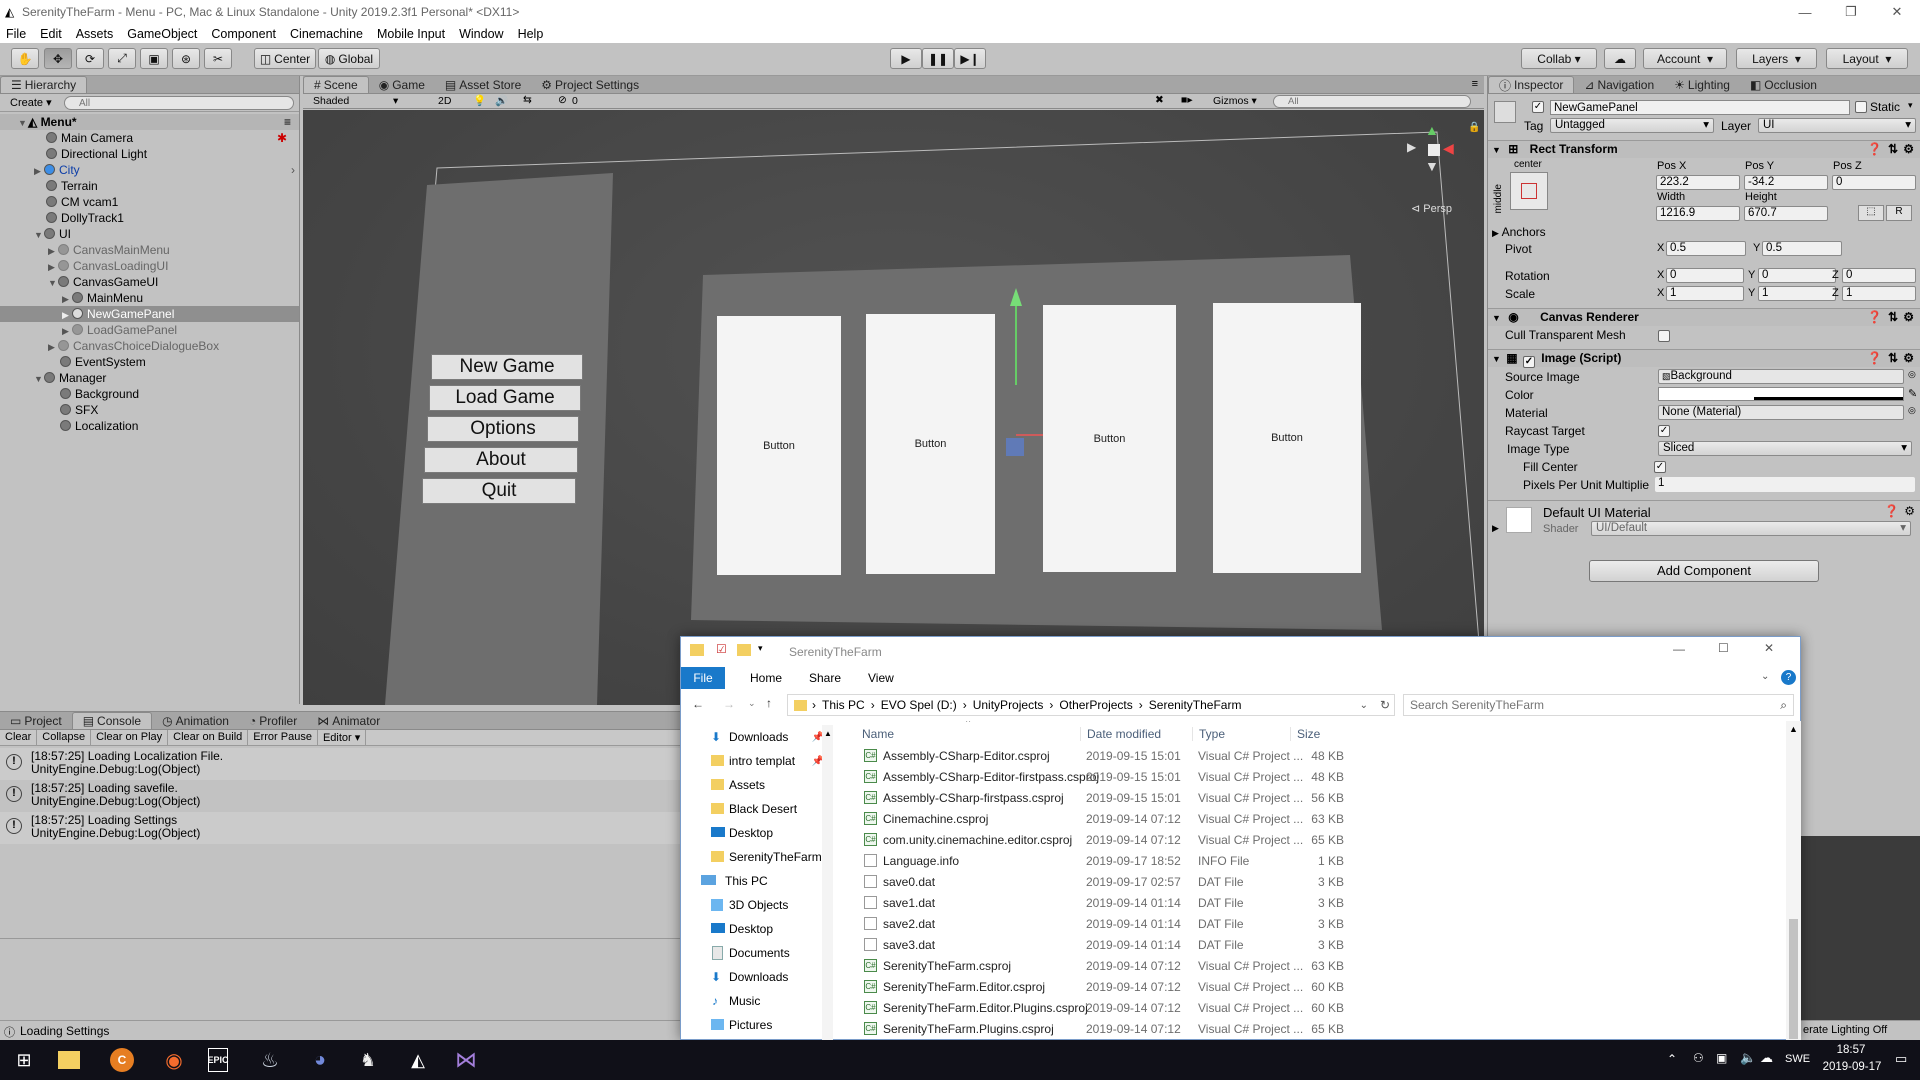 This screenshot has height=1080, width=1920. I want to click on height-field: 670.7, so click(1786, 213).